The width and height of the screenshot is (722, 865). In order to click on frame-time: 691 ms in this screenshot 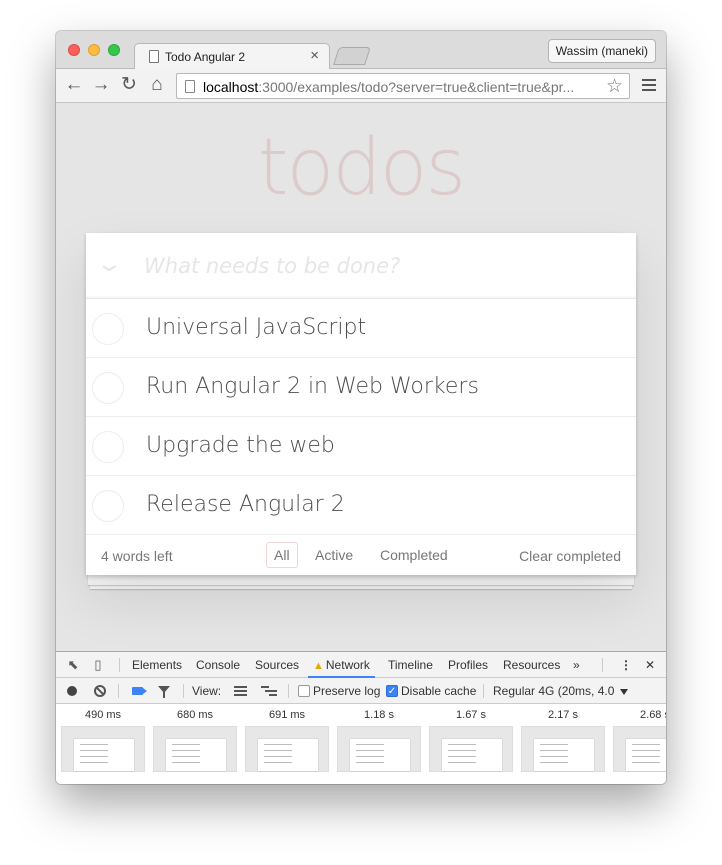, I will do `click(287, 715)`.